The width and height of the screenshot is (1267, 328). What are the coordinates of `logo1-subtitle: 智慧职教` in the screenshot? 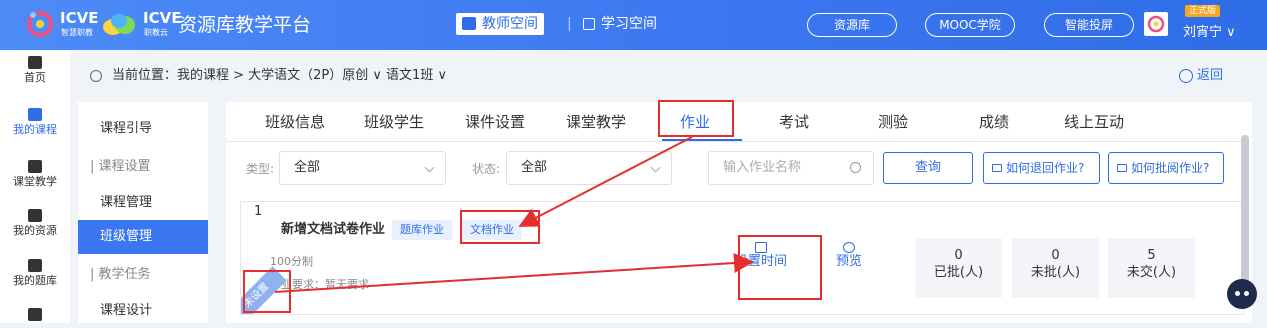 It's located at (77, 32).